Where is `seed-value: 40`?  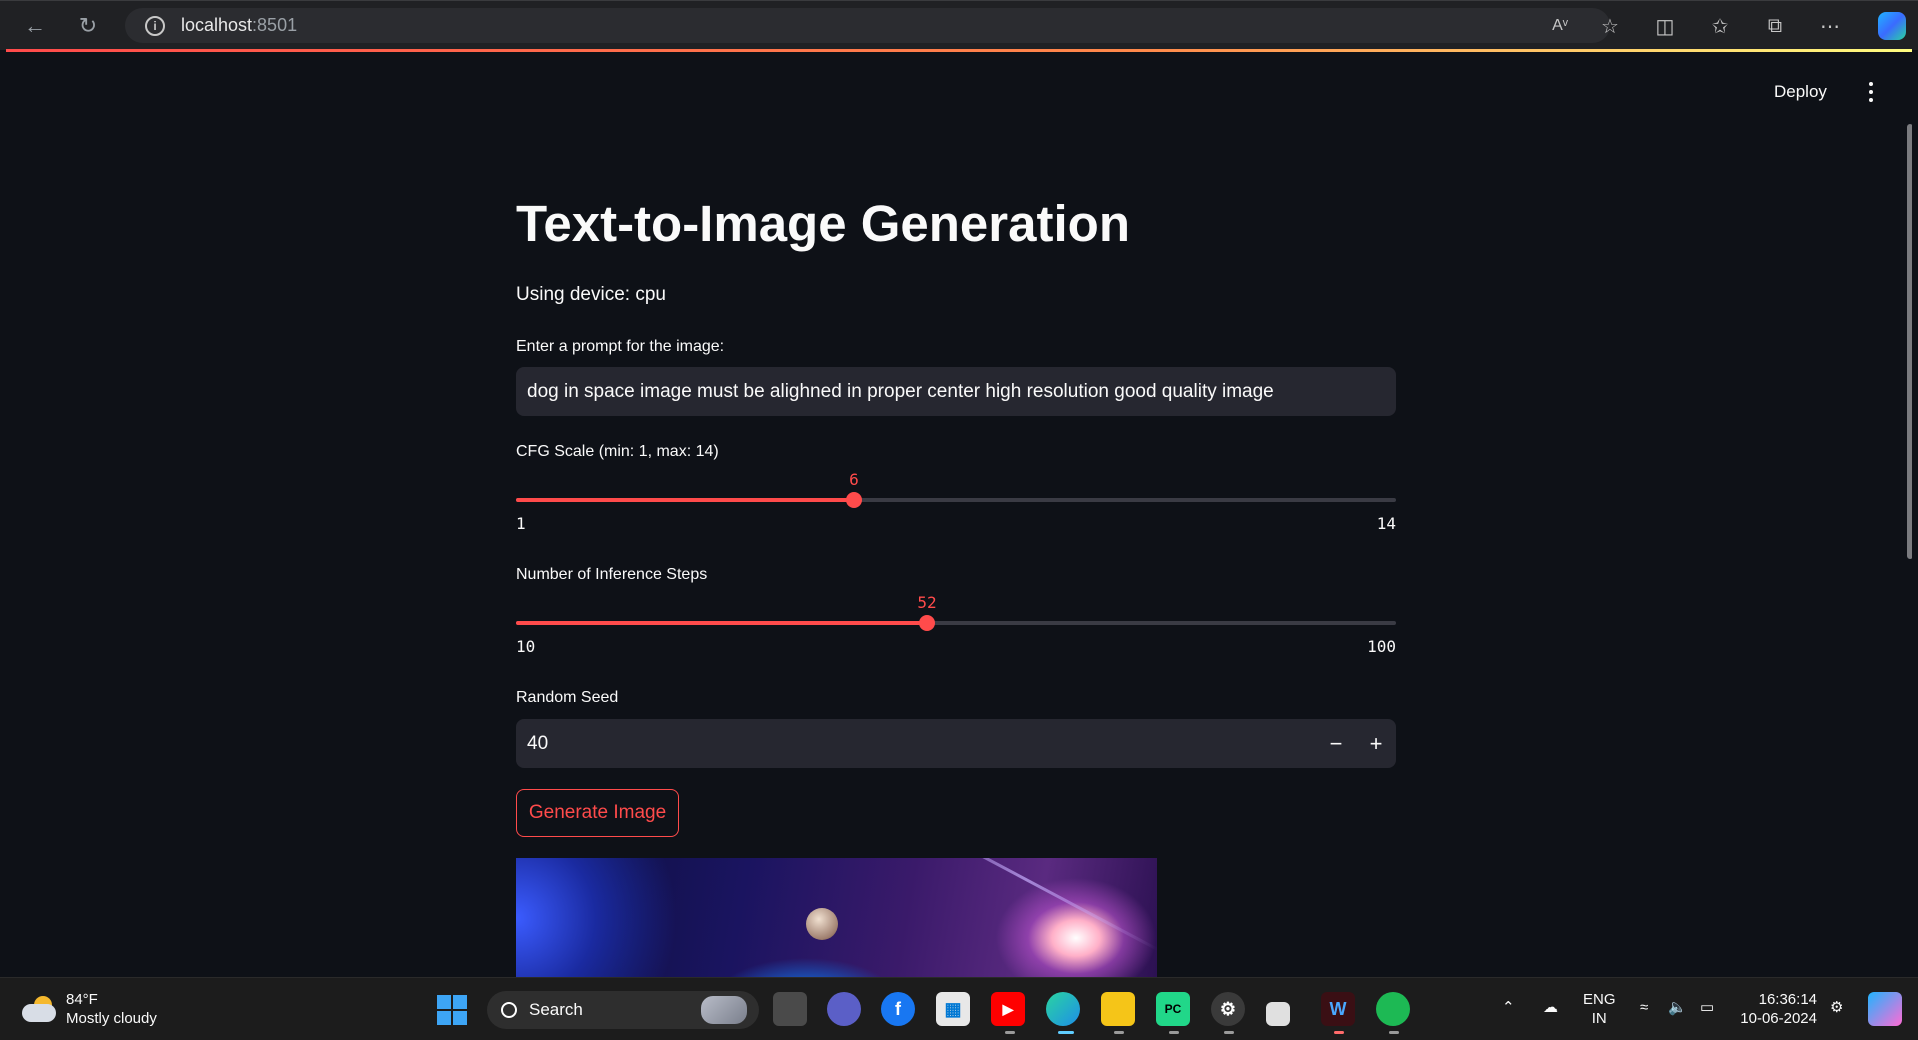
seed-value: 40 is located at coordinates (916, 744).